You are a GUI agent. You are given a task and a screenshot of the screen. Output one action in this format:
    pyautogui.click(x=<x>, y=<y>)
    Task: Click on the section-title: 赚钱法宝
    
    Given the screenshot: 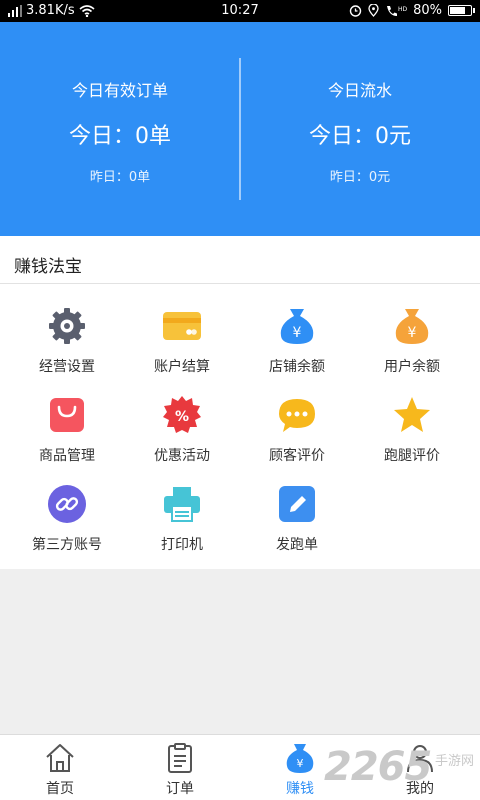 What is the action you would take?
    pyautogui.click(x=48, y=267)
    